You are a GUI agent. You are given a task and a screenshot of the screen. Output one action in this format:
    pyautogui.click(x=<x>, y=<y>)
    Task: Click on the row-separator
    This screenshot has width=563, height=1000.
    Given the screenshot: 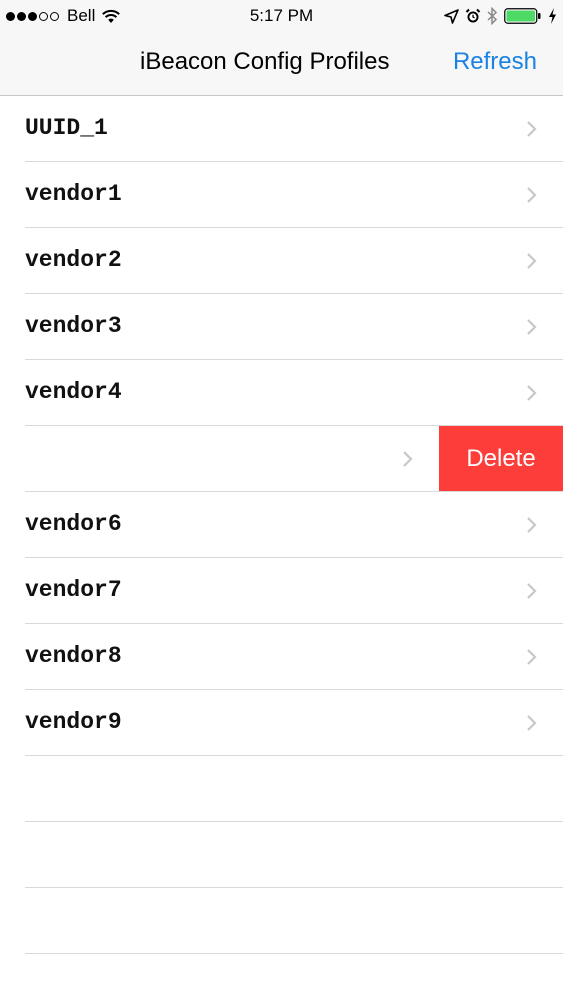 What is the action you would take?
    pyautogui.click(x=294, y=953)
    